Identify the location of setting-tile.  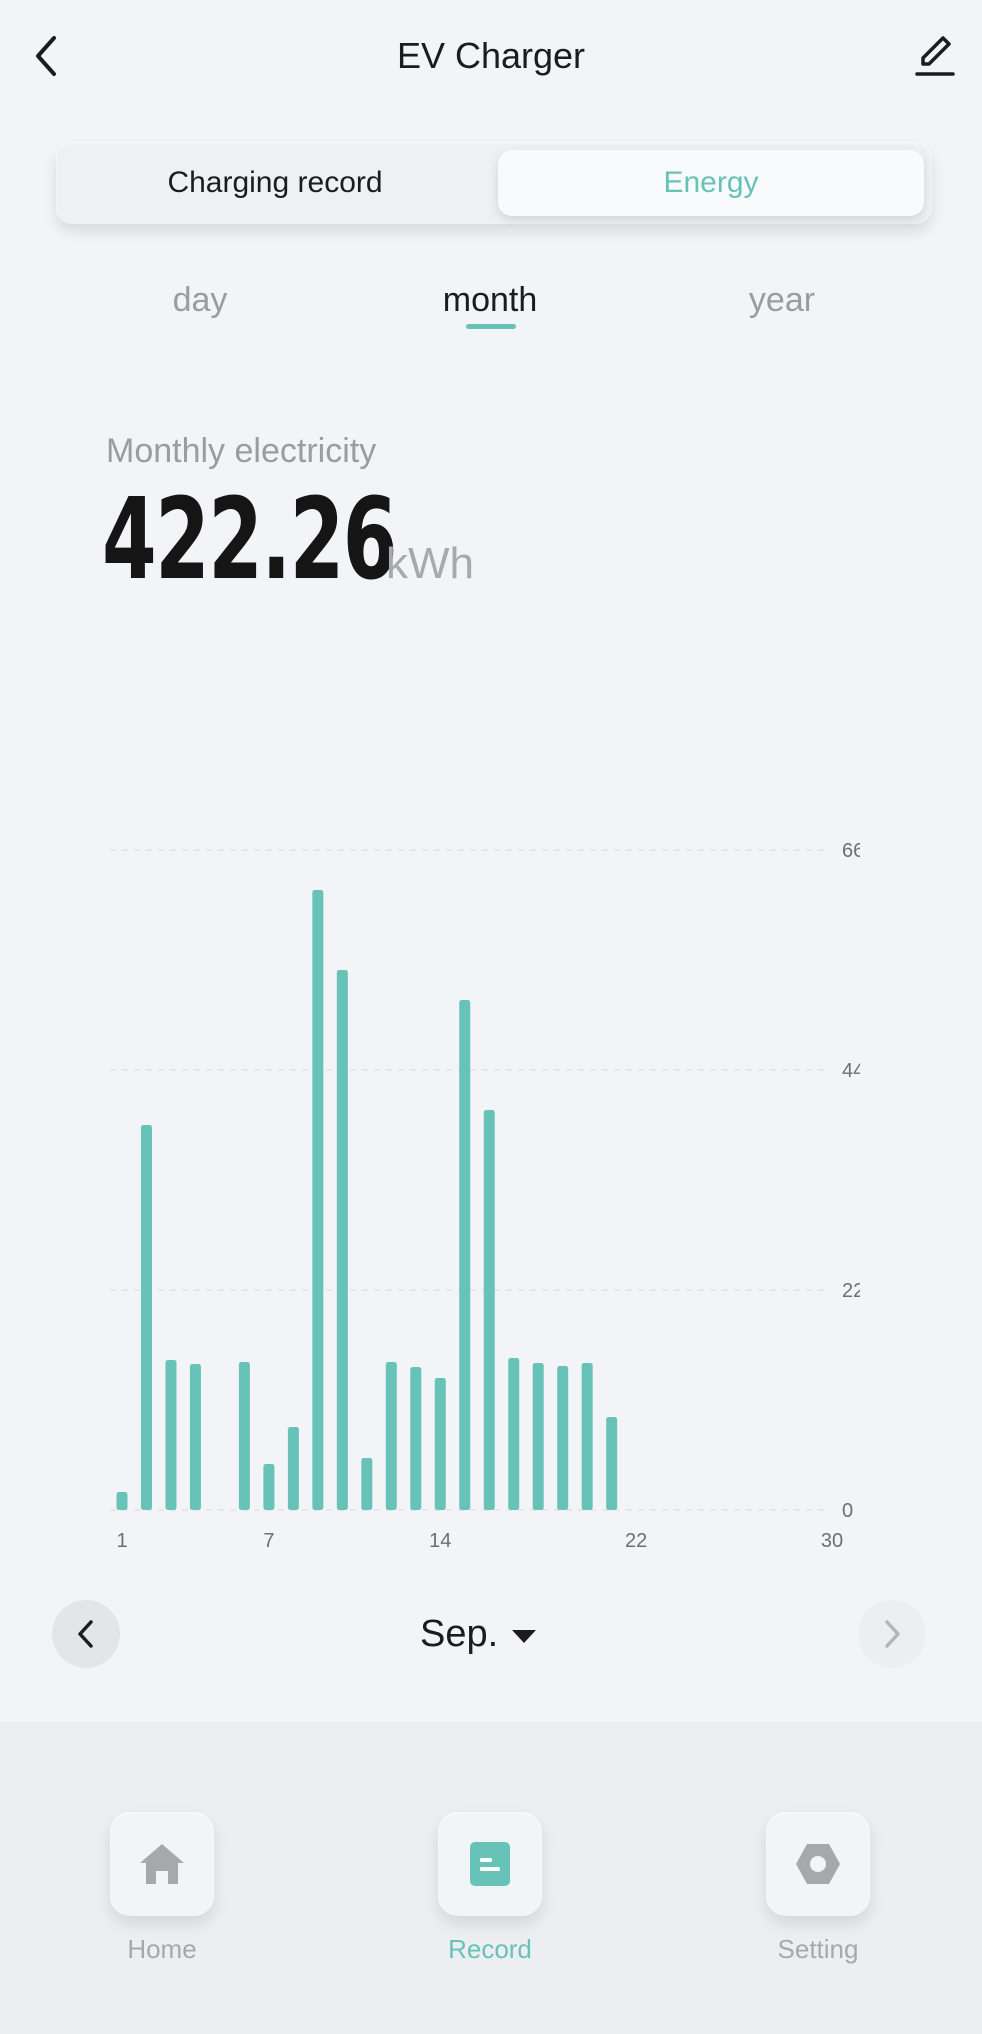
(818, 1864).